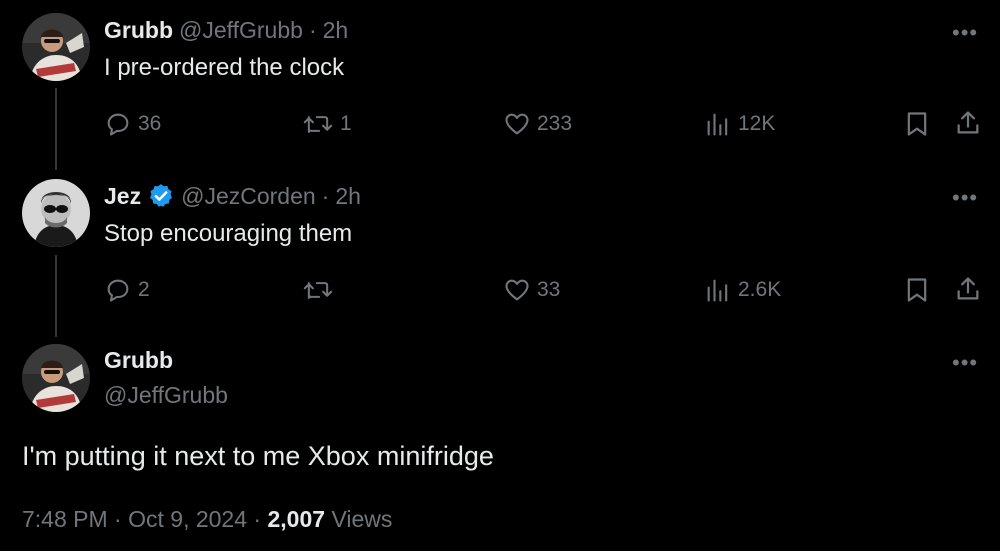 The image size is (1000, 551). What do you see at coordinates (757, 123) in the screenshot?
I see `tweet1-views-count: 12K` at bounding box center [757, 123].